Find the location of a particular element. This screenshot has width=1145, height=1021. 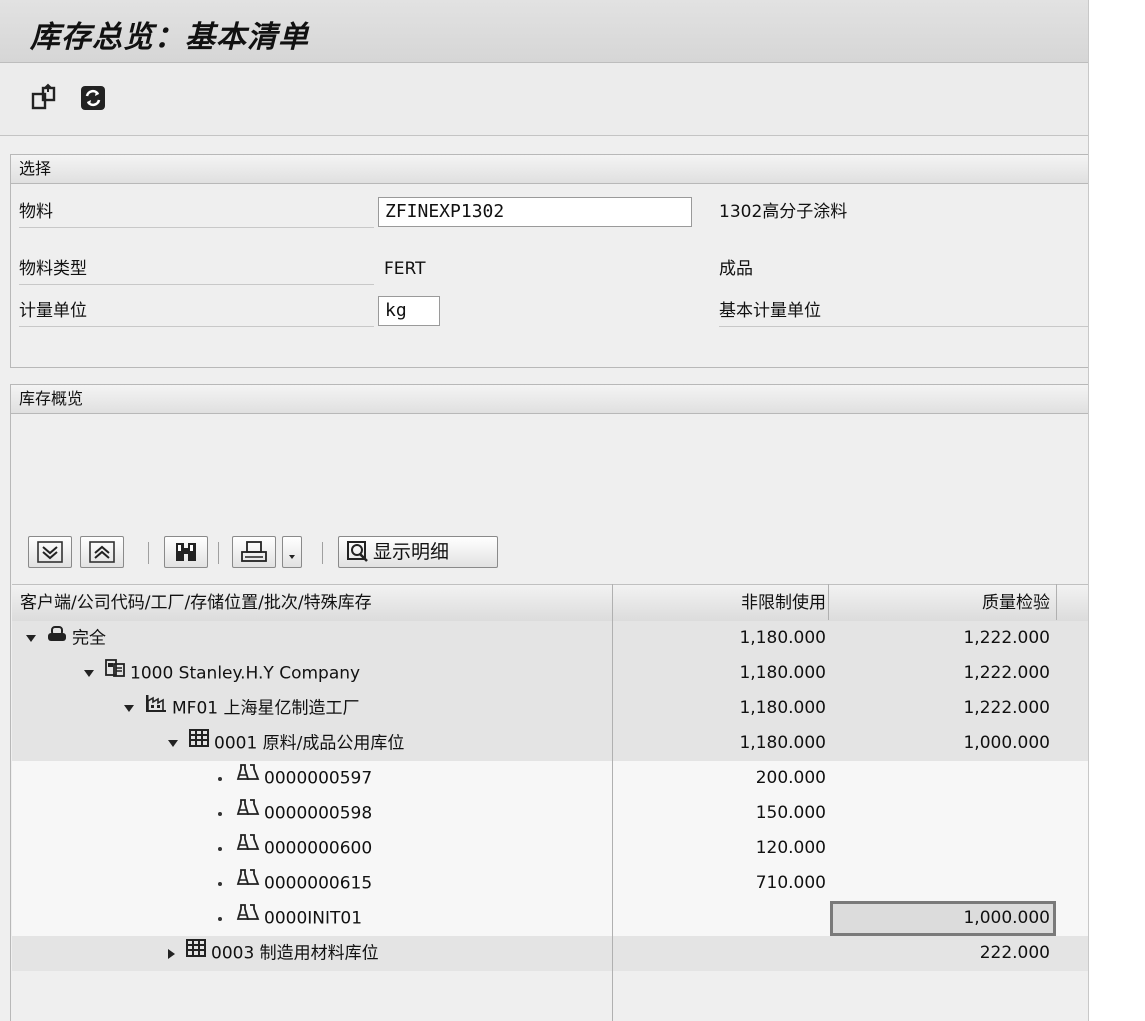

material-type-description: 成品 is located at coordinates (736, 269).